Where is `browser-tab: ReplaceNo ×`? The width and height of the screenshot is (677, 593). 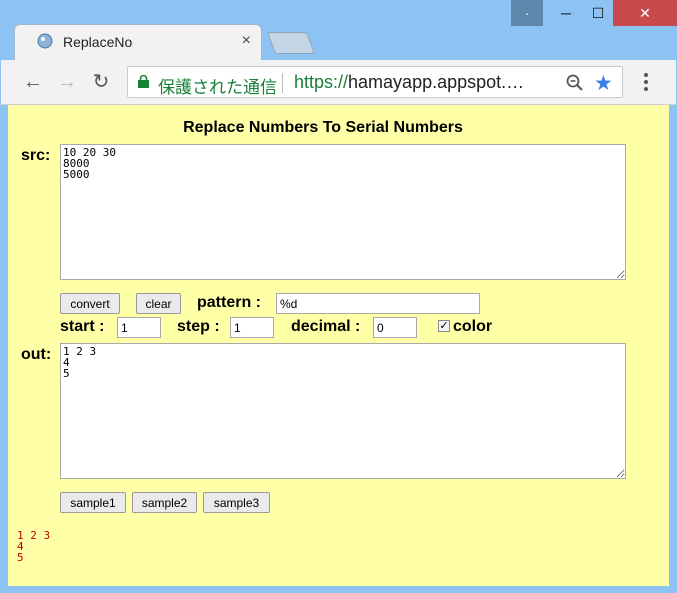
browser-tab: ReplaceNo × is located at coordinates (138, 42).